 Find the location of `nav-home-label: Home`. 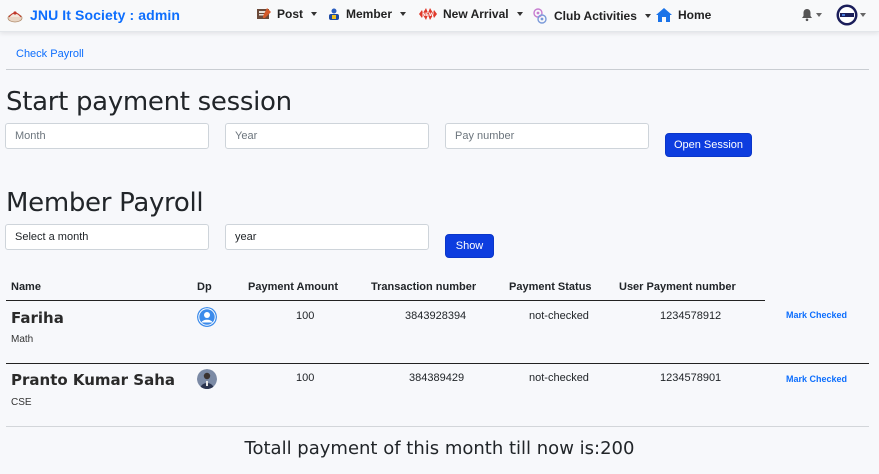

nav-home-label: Home is located at coordinates (695, 15).